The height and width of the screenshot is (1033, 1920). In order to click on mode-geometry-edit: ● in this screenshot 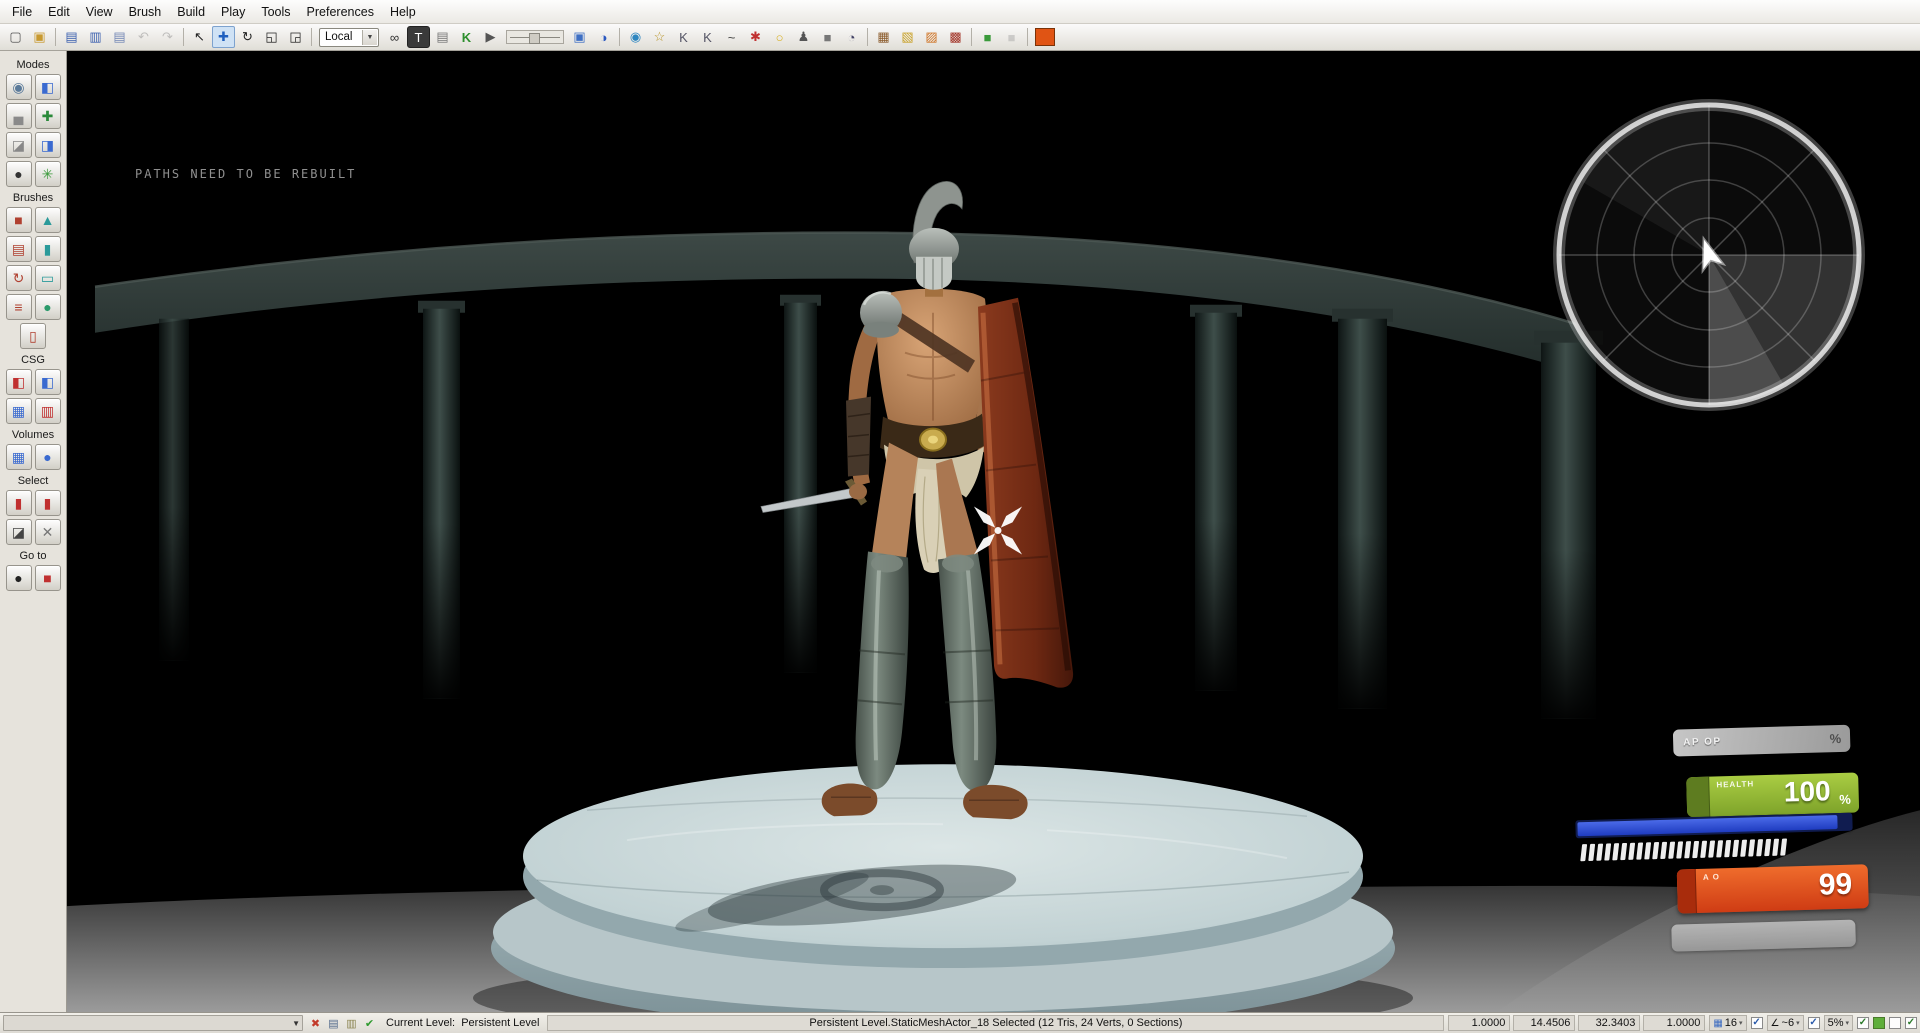, I will do `click(18, 174)`.